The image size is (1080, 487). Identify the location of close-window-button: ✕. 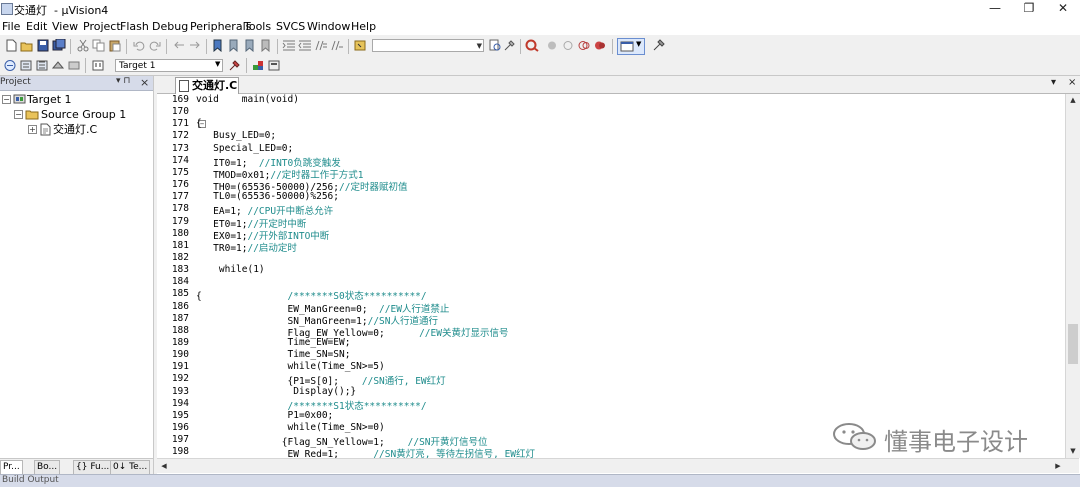
(1063, 8).